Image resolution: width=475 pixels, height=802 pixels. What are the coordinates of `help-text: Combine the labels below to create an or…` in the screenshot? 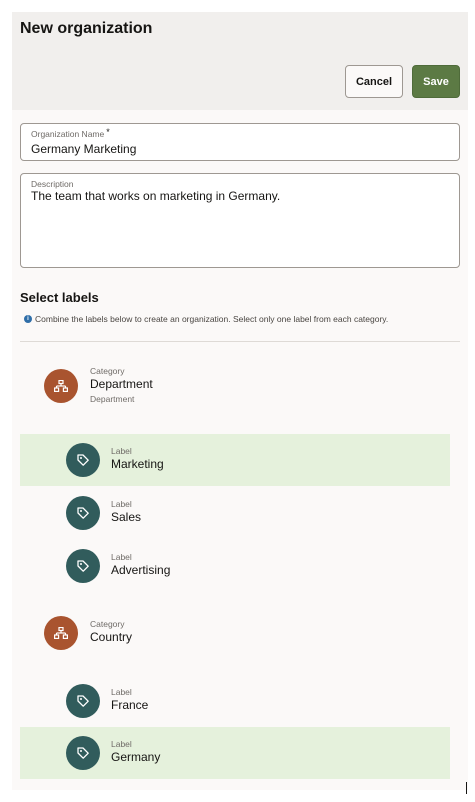 It's located at (212, 319).